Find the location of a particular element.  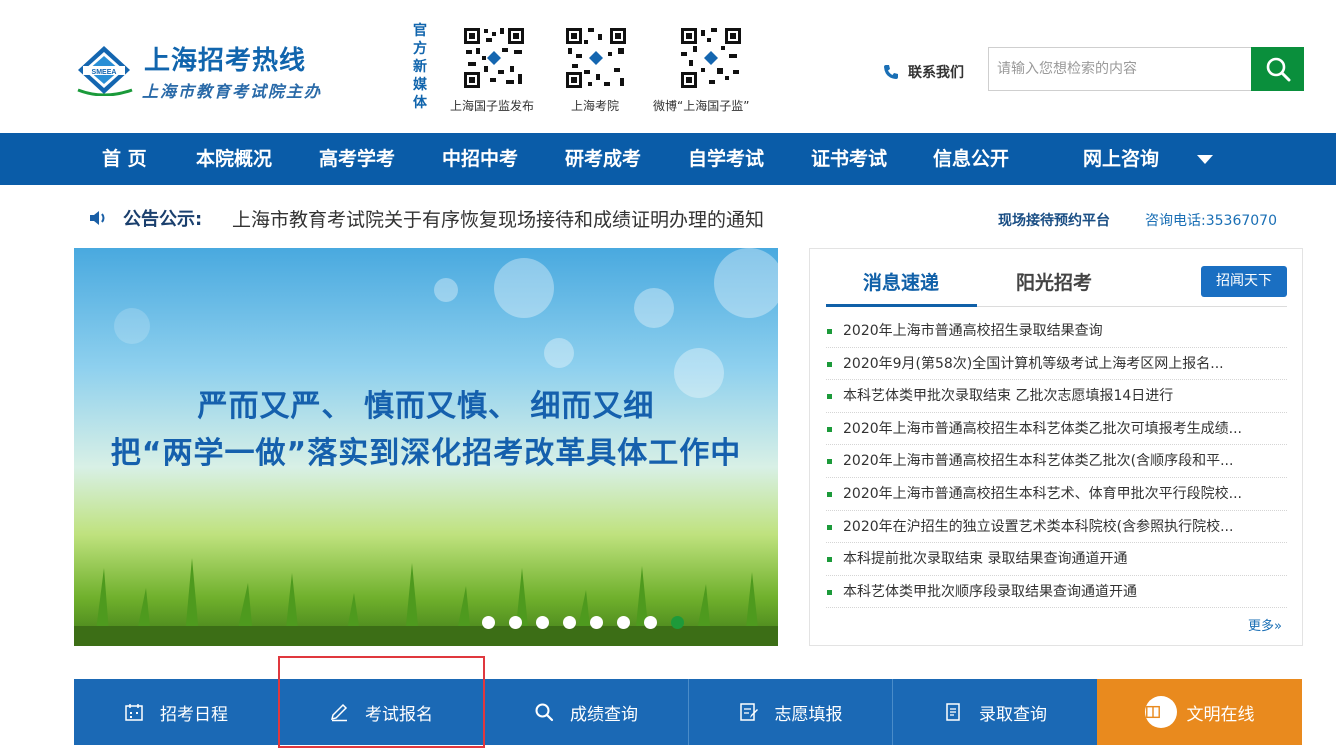

zhaowen-tianxia-button: 招闻天下 is located at coordinates (1244, 281).